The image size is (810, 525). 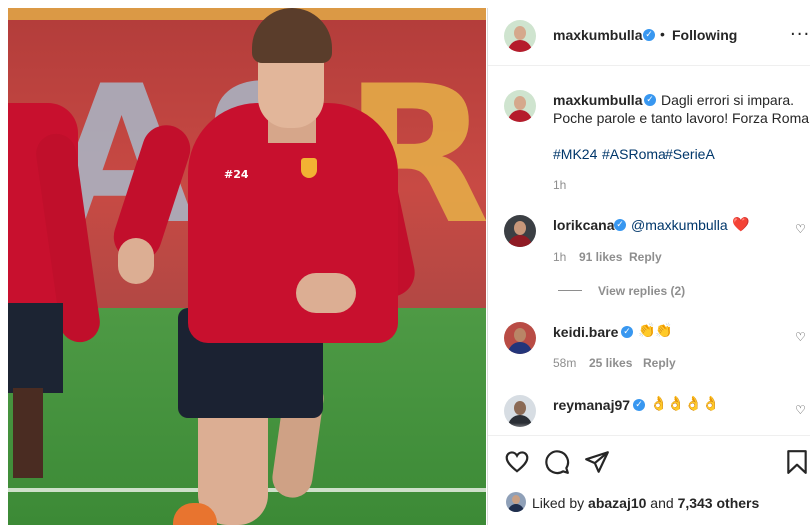 I want to click on view-replies-button: View replies (2), so click(x=641, y=291).